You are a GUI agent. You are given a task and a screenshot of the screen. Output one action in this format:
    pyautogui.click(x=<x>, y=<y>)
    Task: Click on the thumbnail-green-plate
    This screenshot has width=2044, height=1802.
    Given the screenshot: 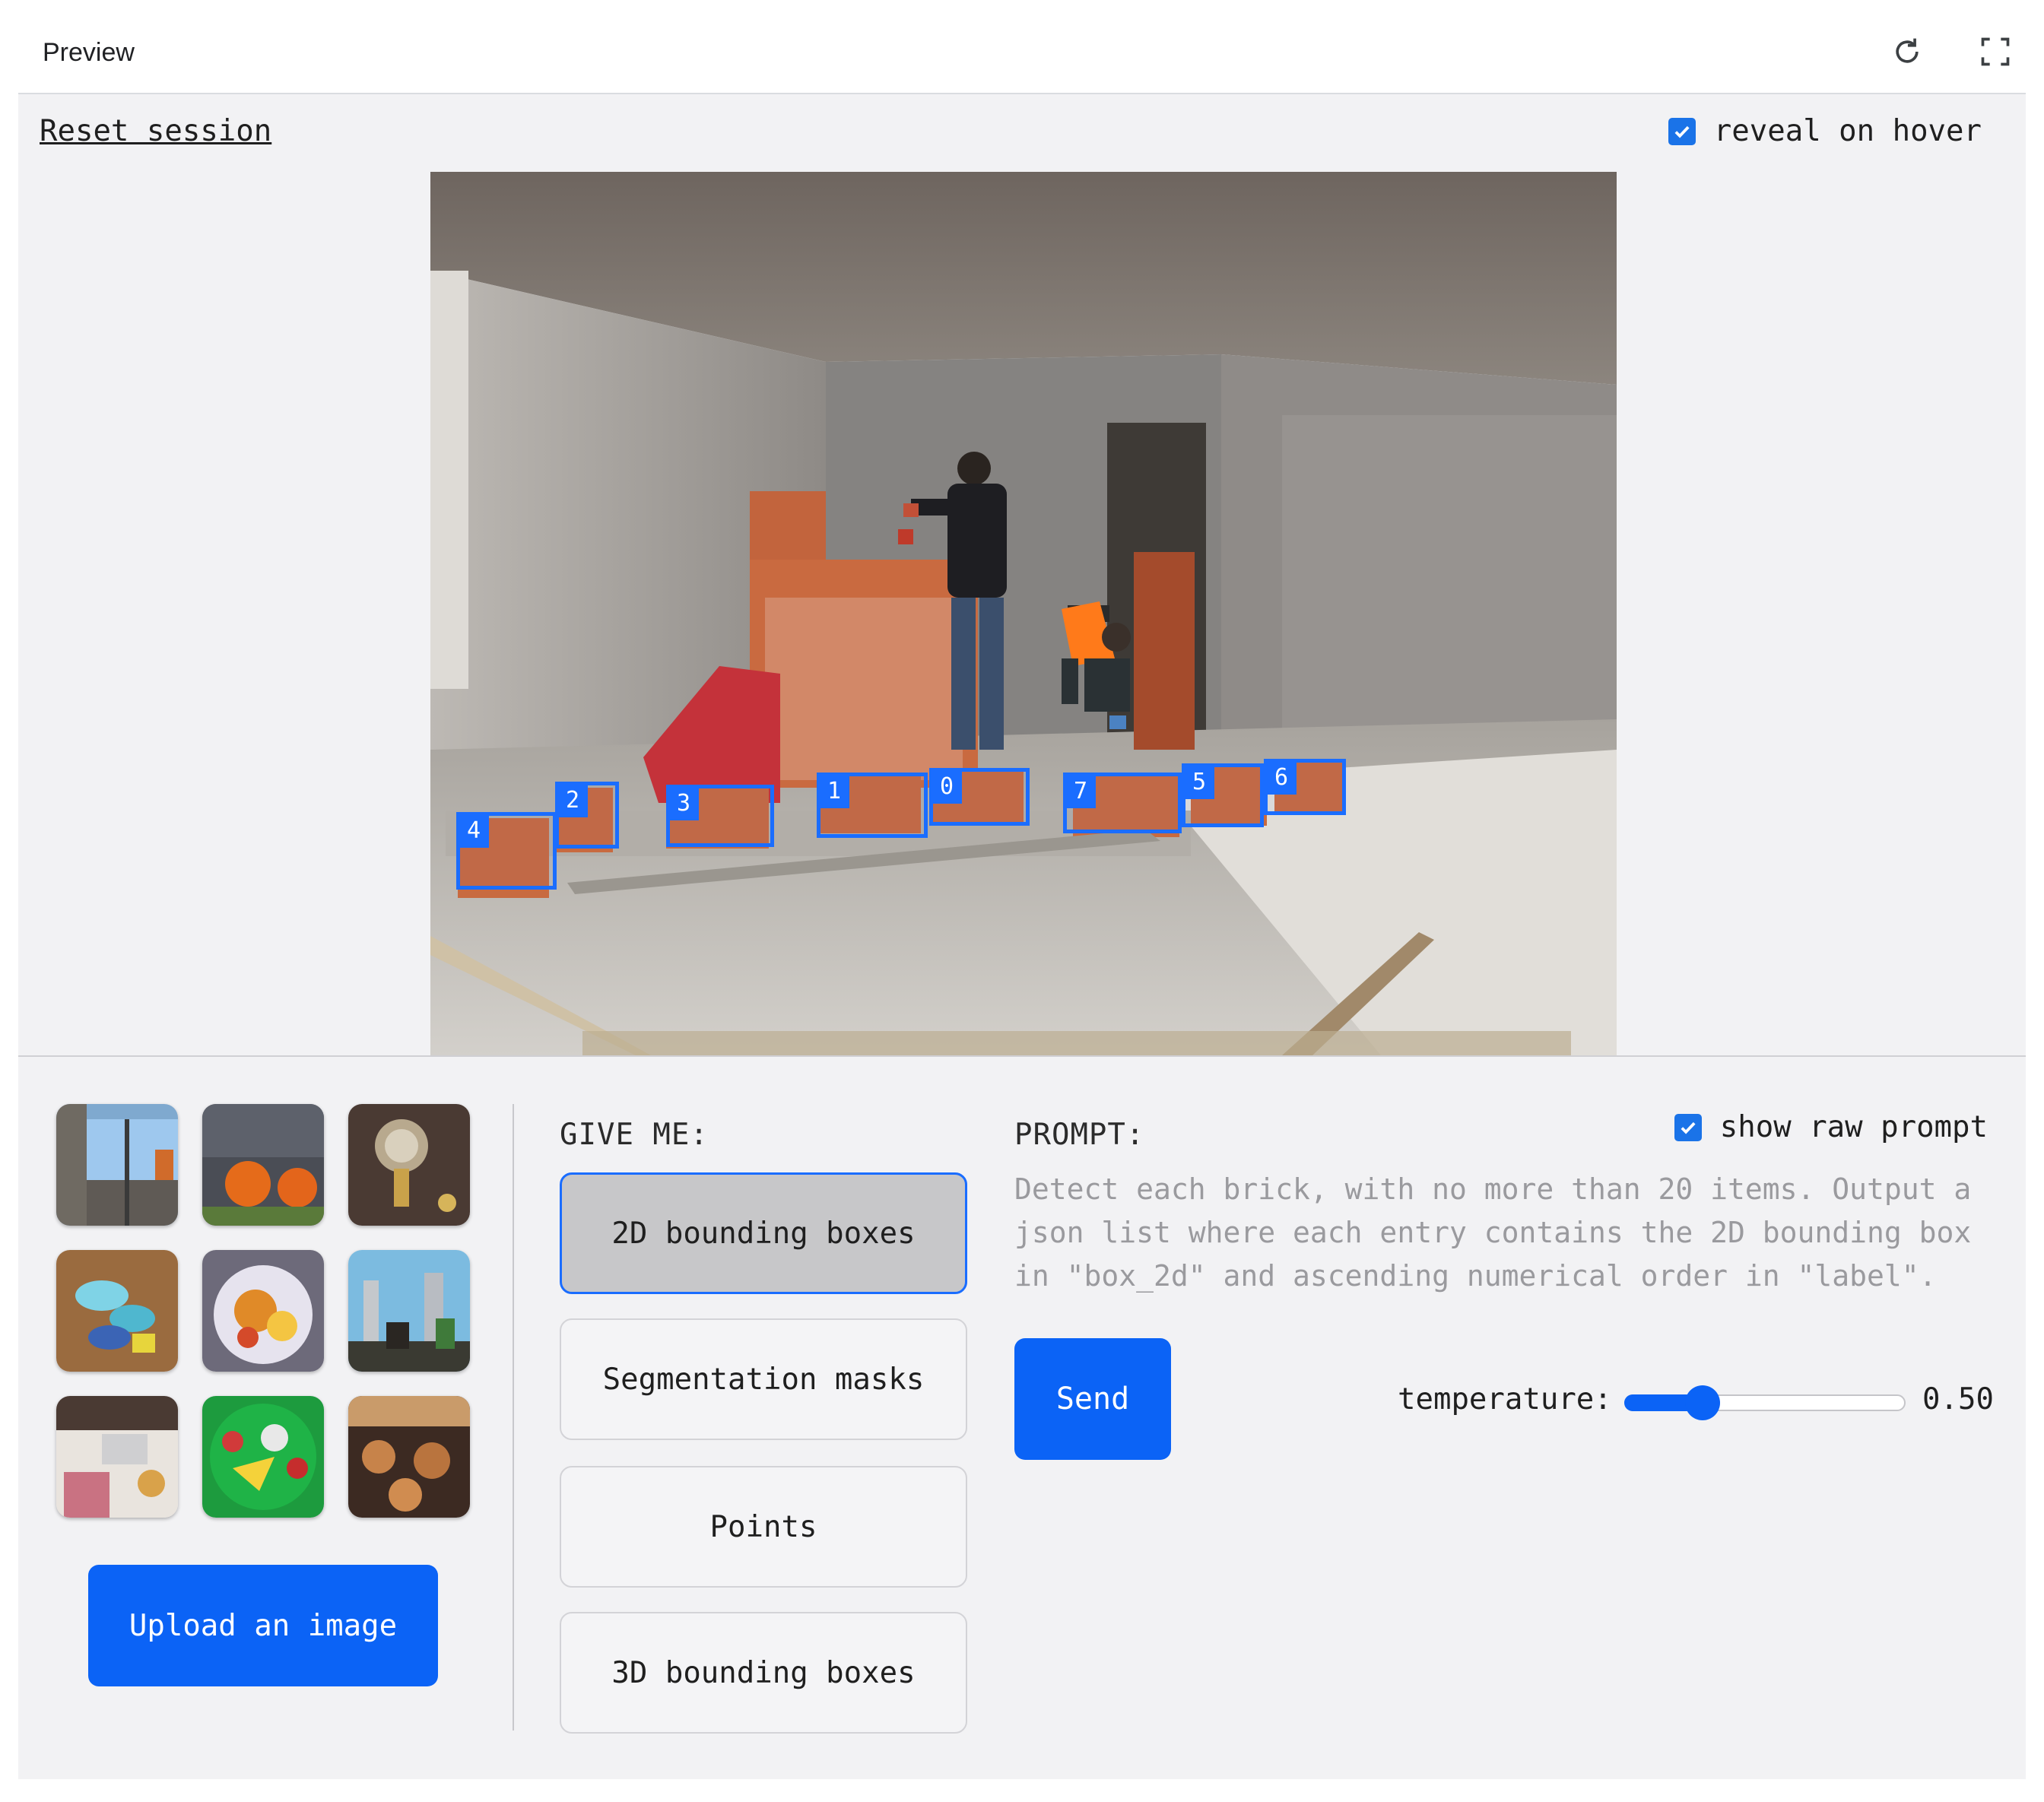 What is the action you would take?
    pyautogui.click(x=263, y=1457)
    